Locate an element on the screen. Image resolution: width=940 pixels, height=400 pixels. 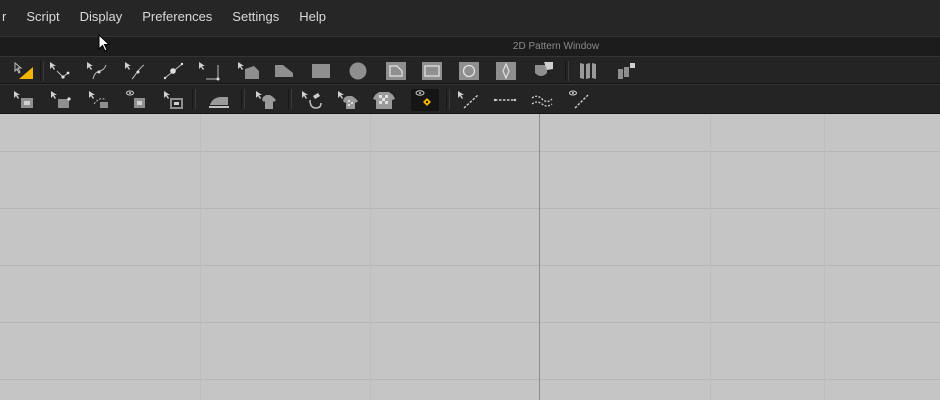
internal-circle-icon is located at coordinates (469, 71).